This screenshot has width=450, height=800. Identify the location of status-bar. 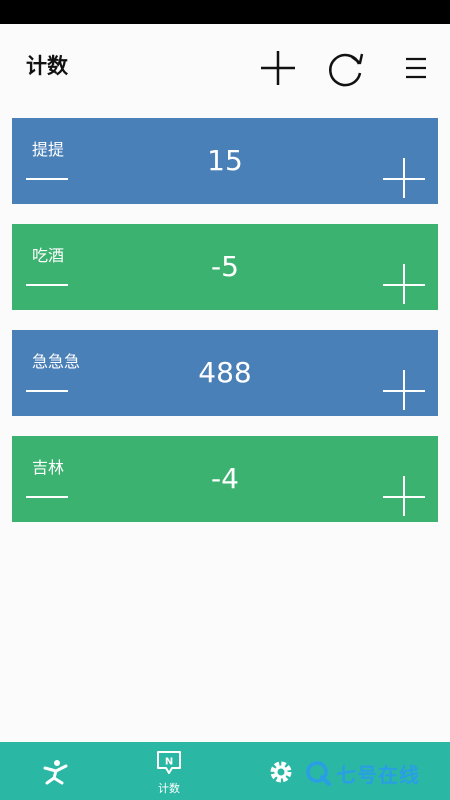
(225, 12).